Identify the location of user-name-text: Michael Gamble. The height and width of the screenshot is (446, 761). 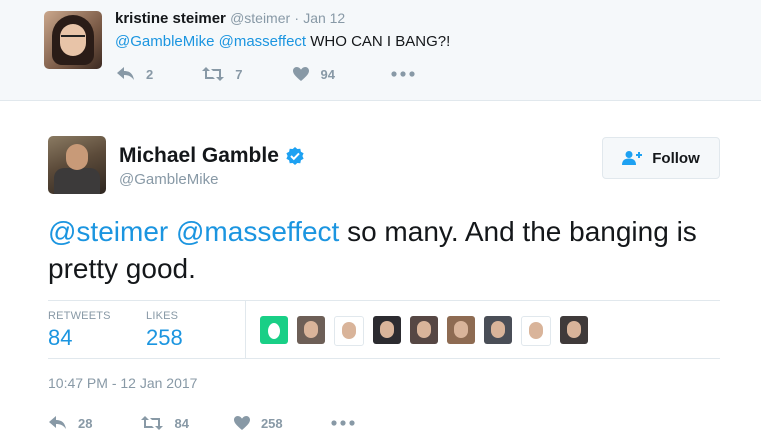
(199, 155).